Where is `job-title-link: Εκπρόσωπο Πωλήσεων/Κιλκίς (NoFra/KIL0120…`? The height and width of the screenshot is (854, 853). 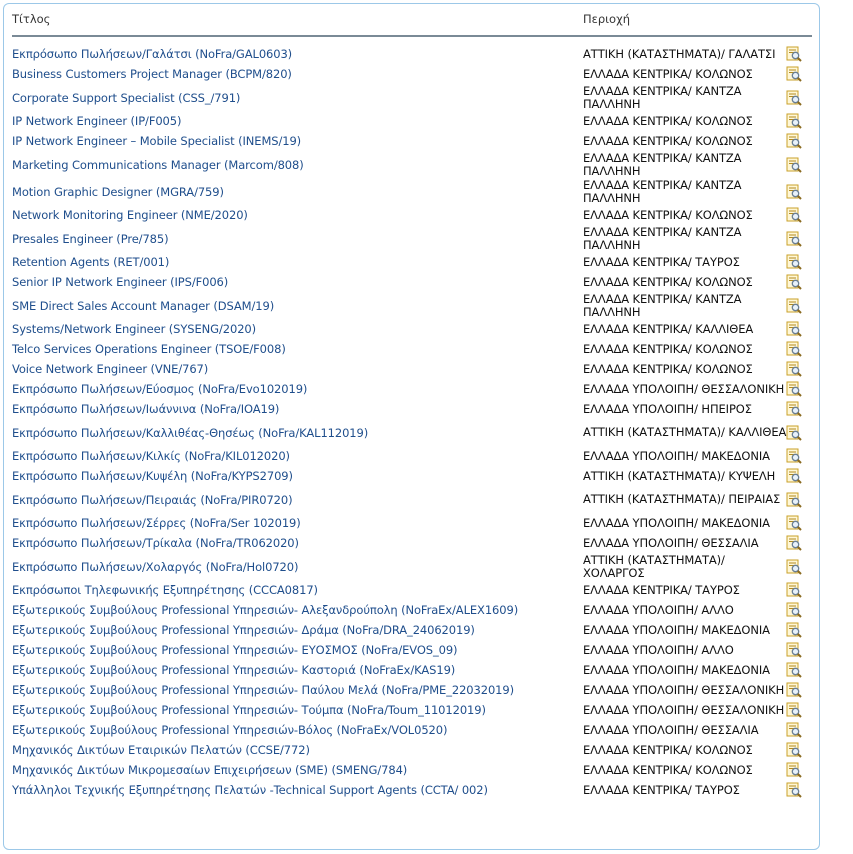
job-title-link: Εκπρόσωπο Πωλήσεων/Κιλκίς (NoFra/KIL0120… is located at coordinates (297, 456).